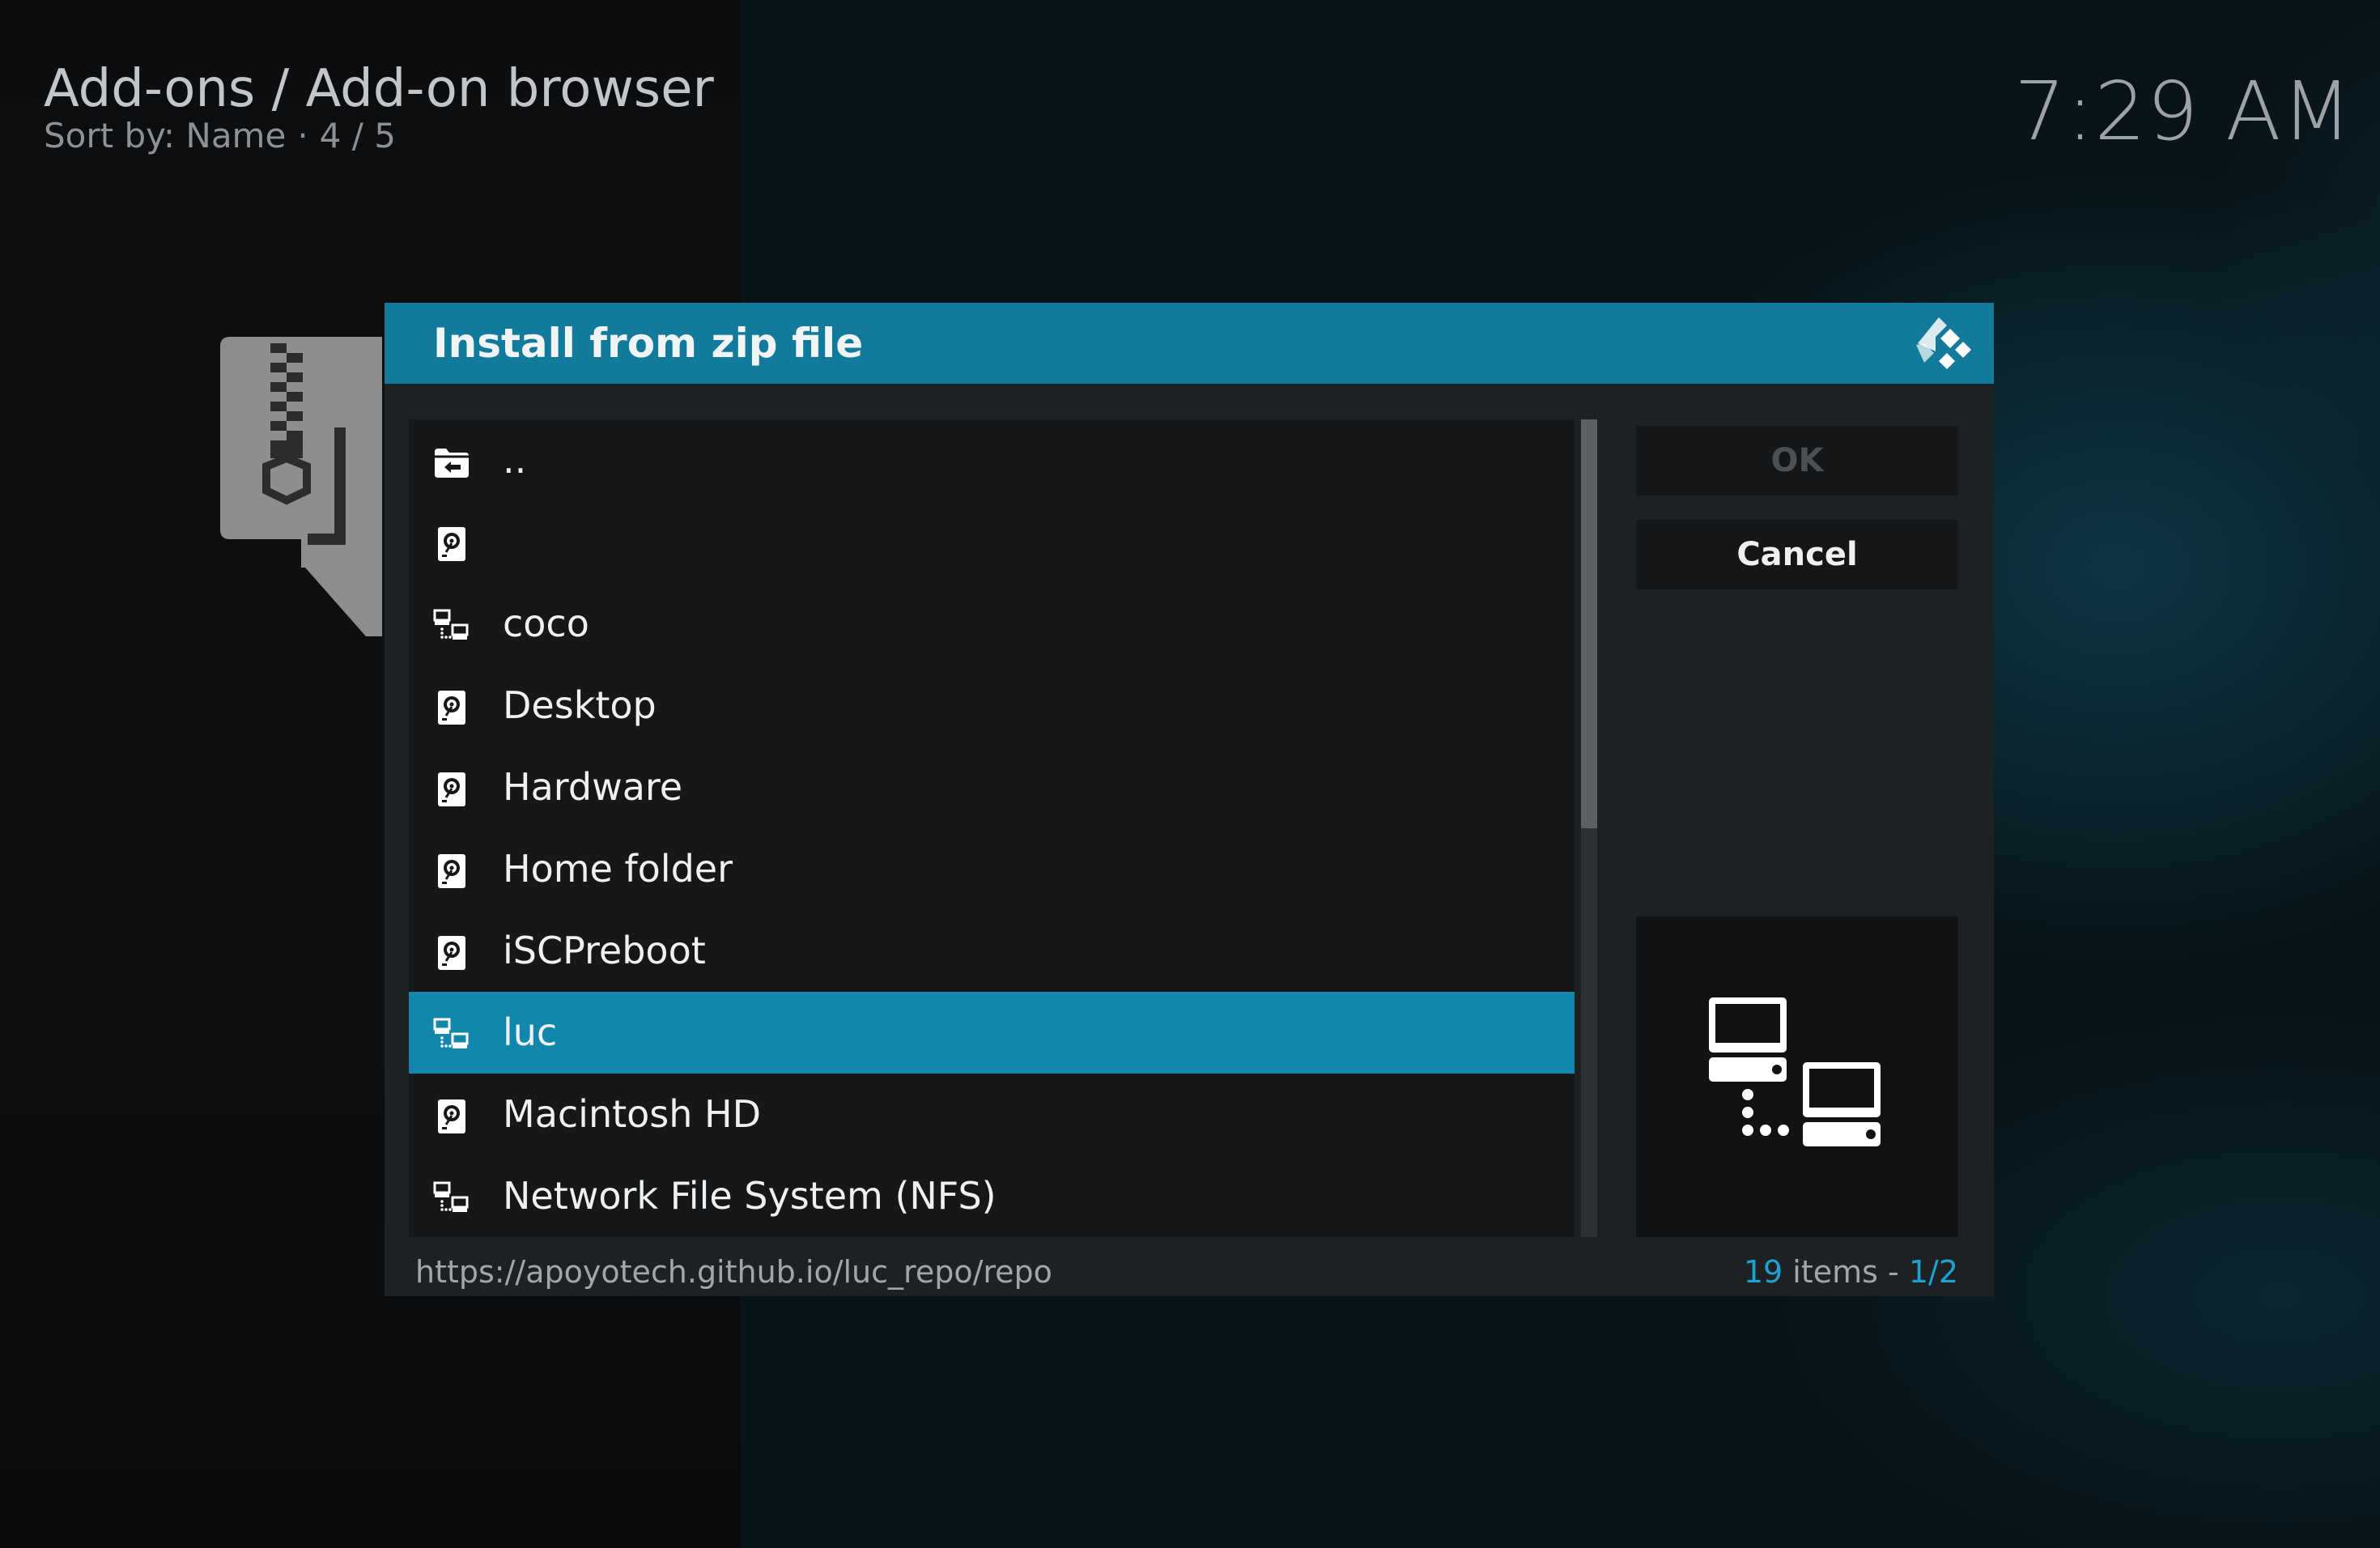  Describe the element at coordinates (750, 1196) in the screenshot. I see `list-item-label: Network File System (NFS)` at that location.